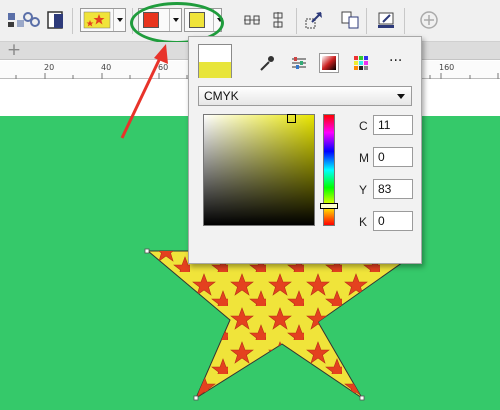  Describe the element at coordinates (329, 63) in the screenshot. I see `color-viewer-icon` at that location.